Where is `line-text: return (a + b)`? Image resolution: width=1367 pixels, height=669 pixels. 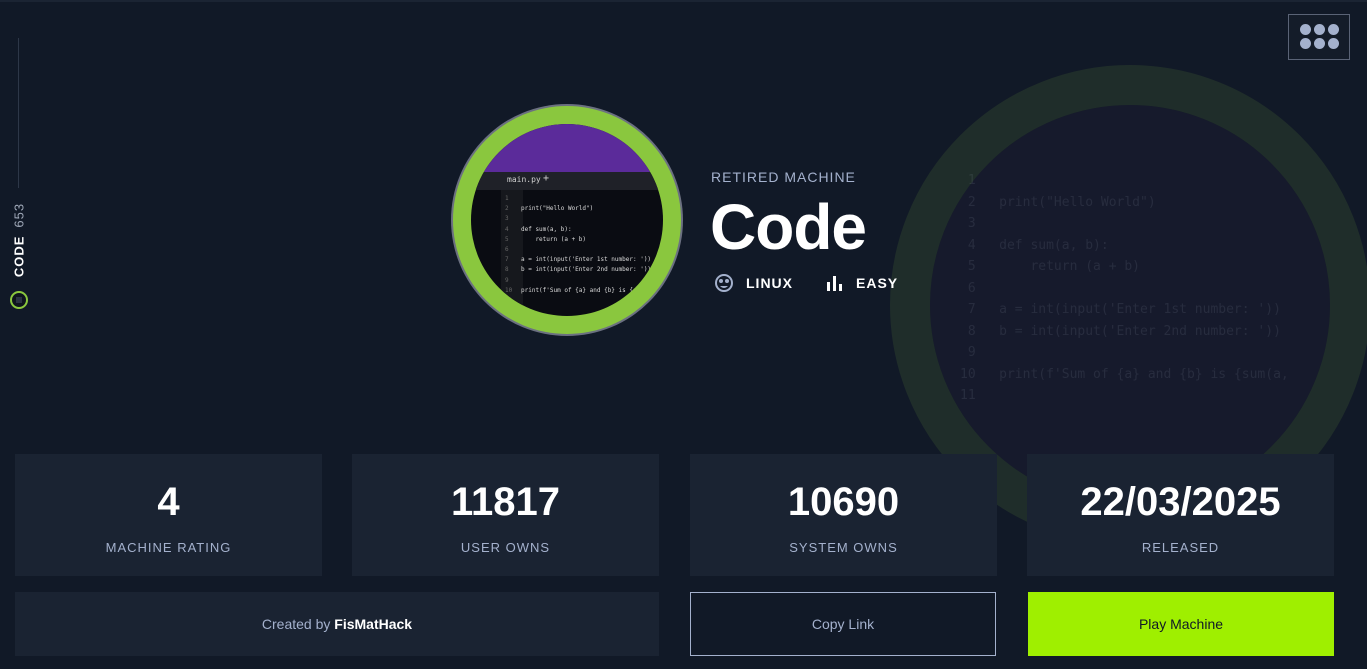 line-text: return (a + b) is located at coordinates (554, 239).